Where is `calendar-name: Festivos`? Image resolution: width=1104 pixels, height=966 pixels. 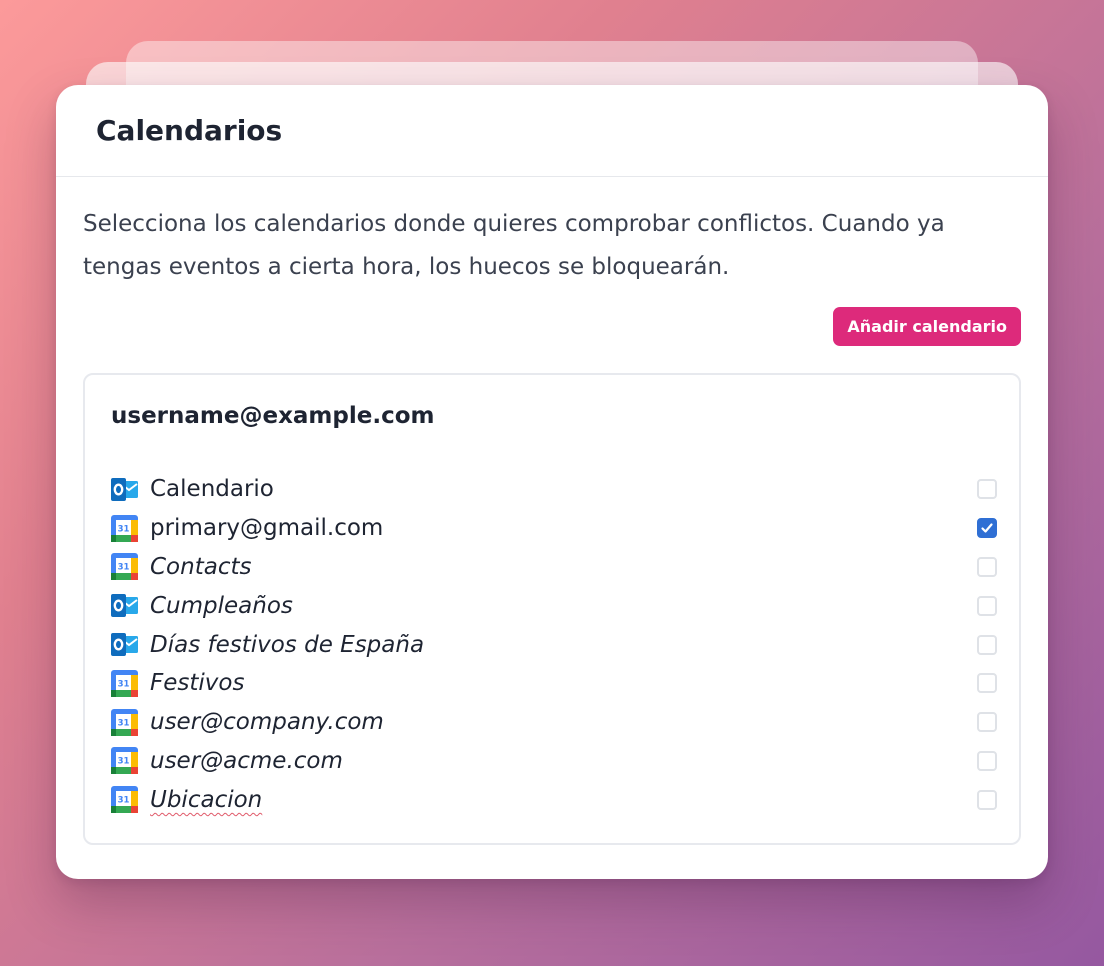
calendar-name: Festivos is located at coordinates (197, 683).